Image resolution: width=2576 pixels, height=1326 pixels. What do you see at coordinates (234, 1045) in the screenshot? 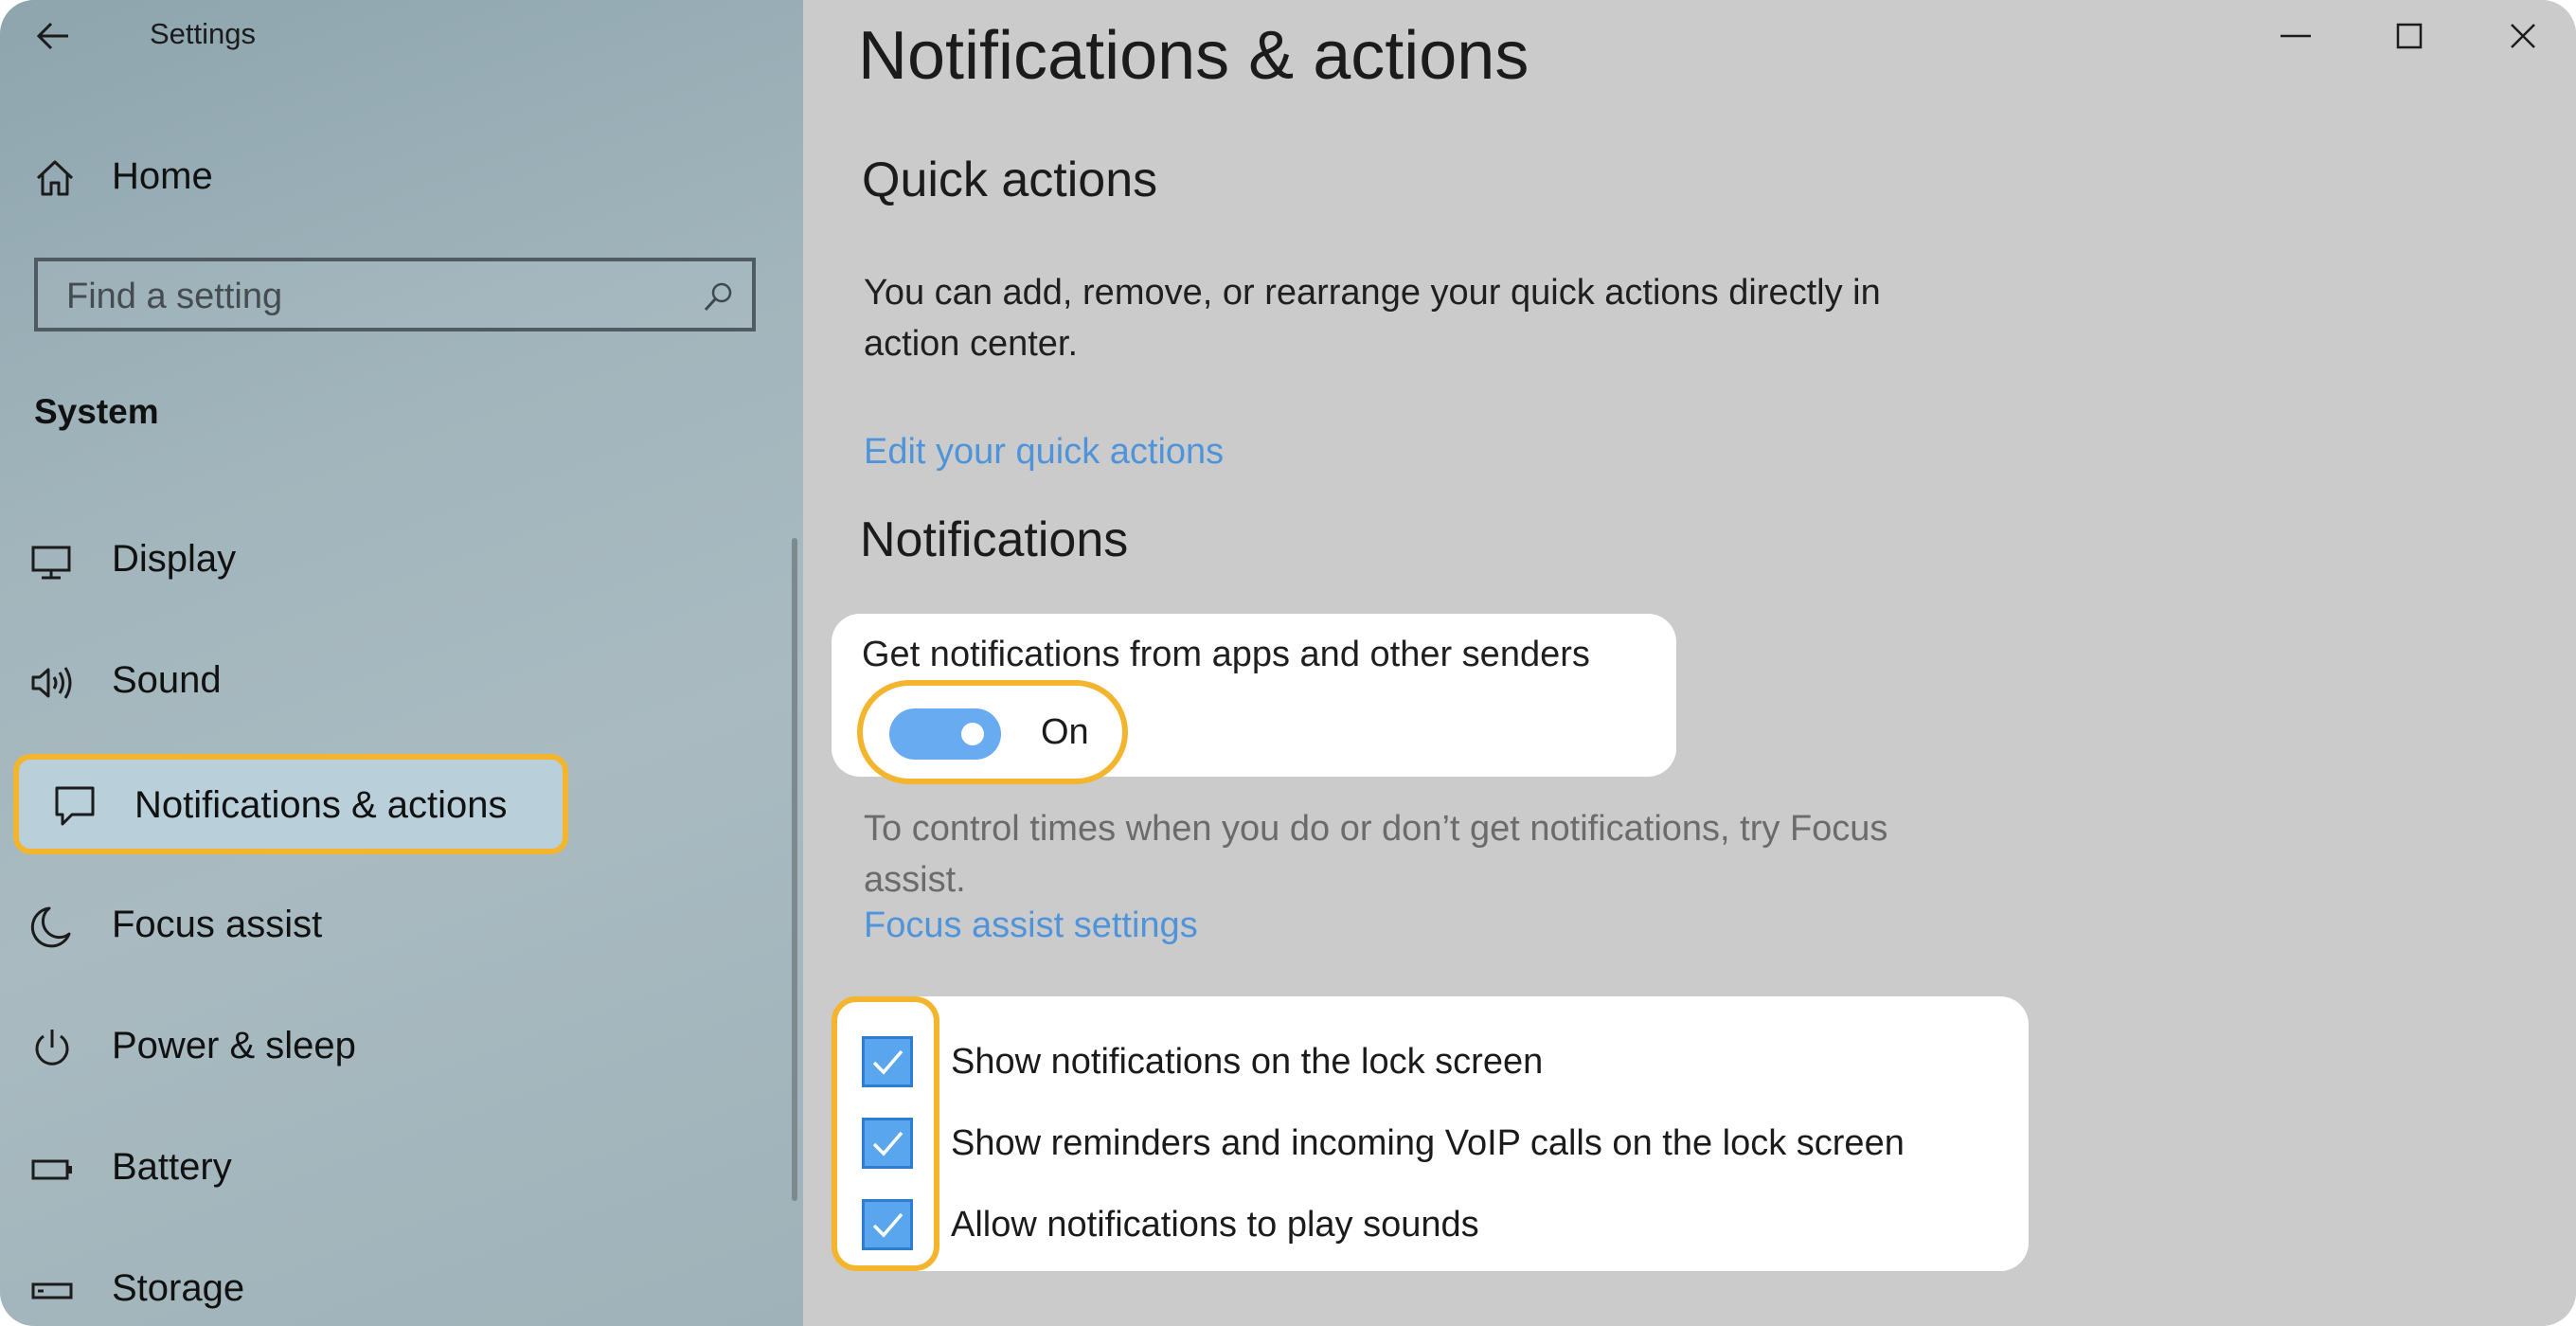
I see `sidebar-item-label: Power & sleep` at bounding box center [234, 1045].